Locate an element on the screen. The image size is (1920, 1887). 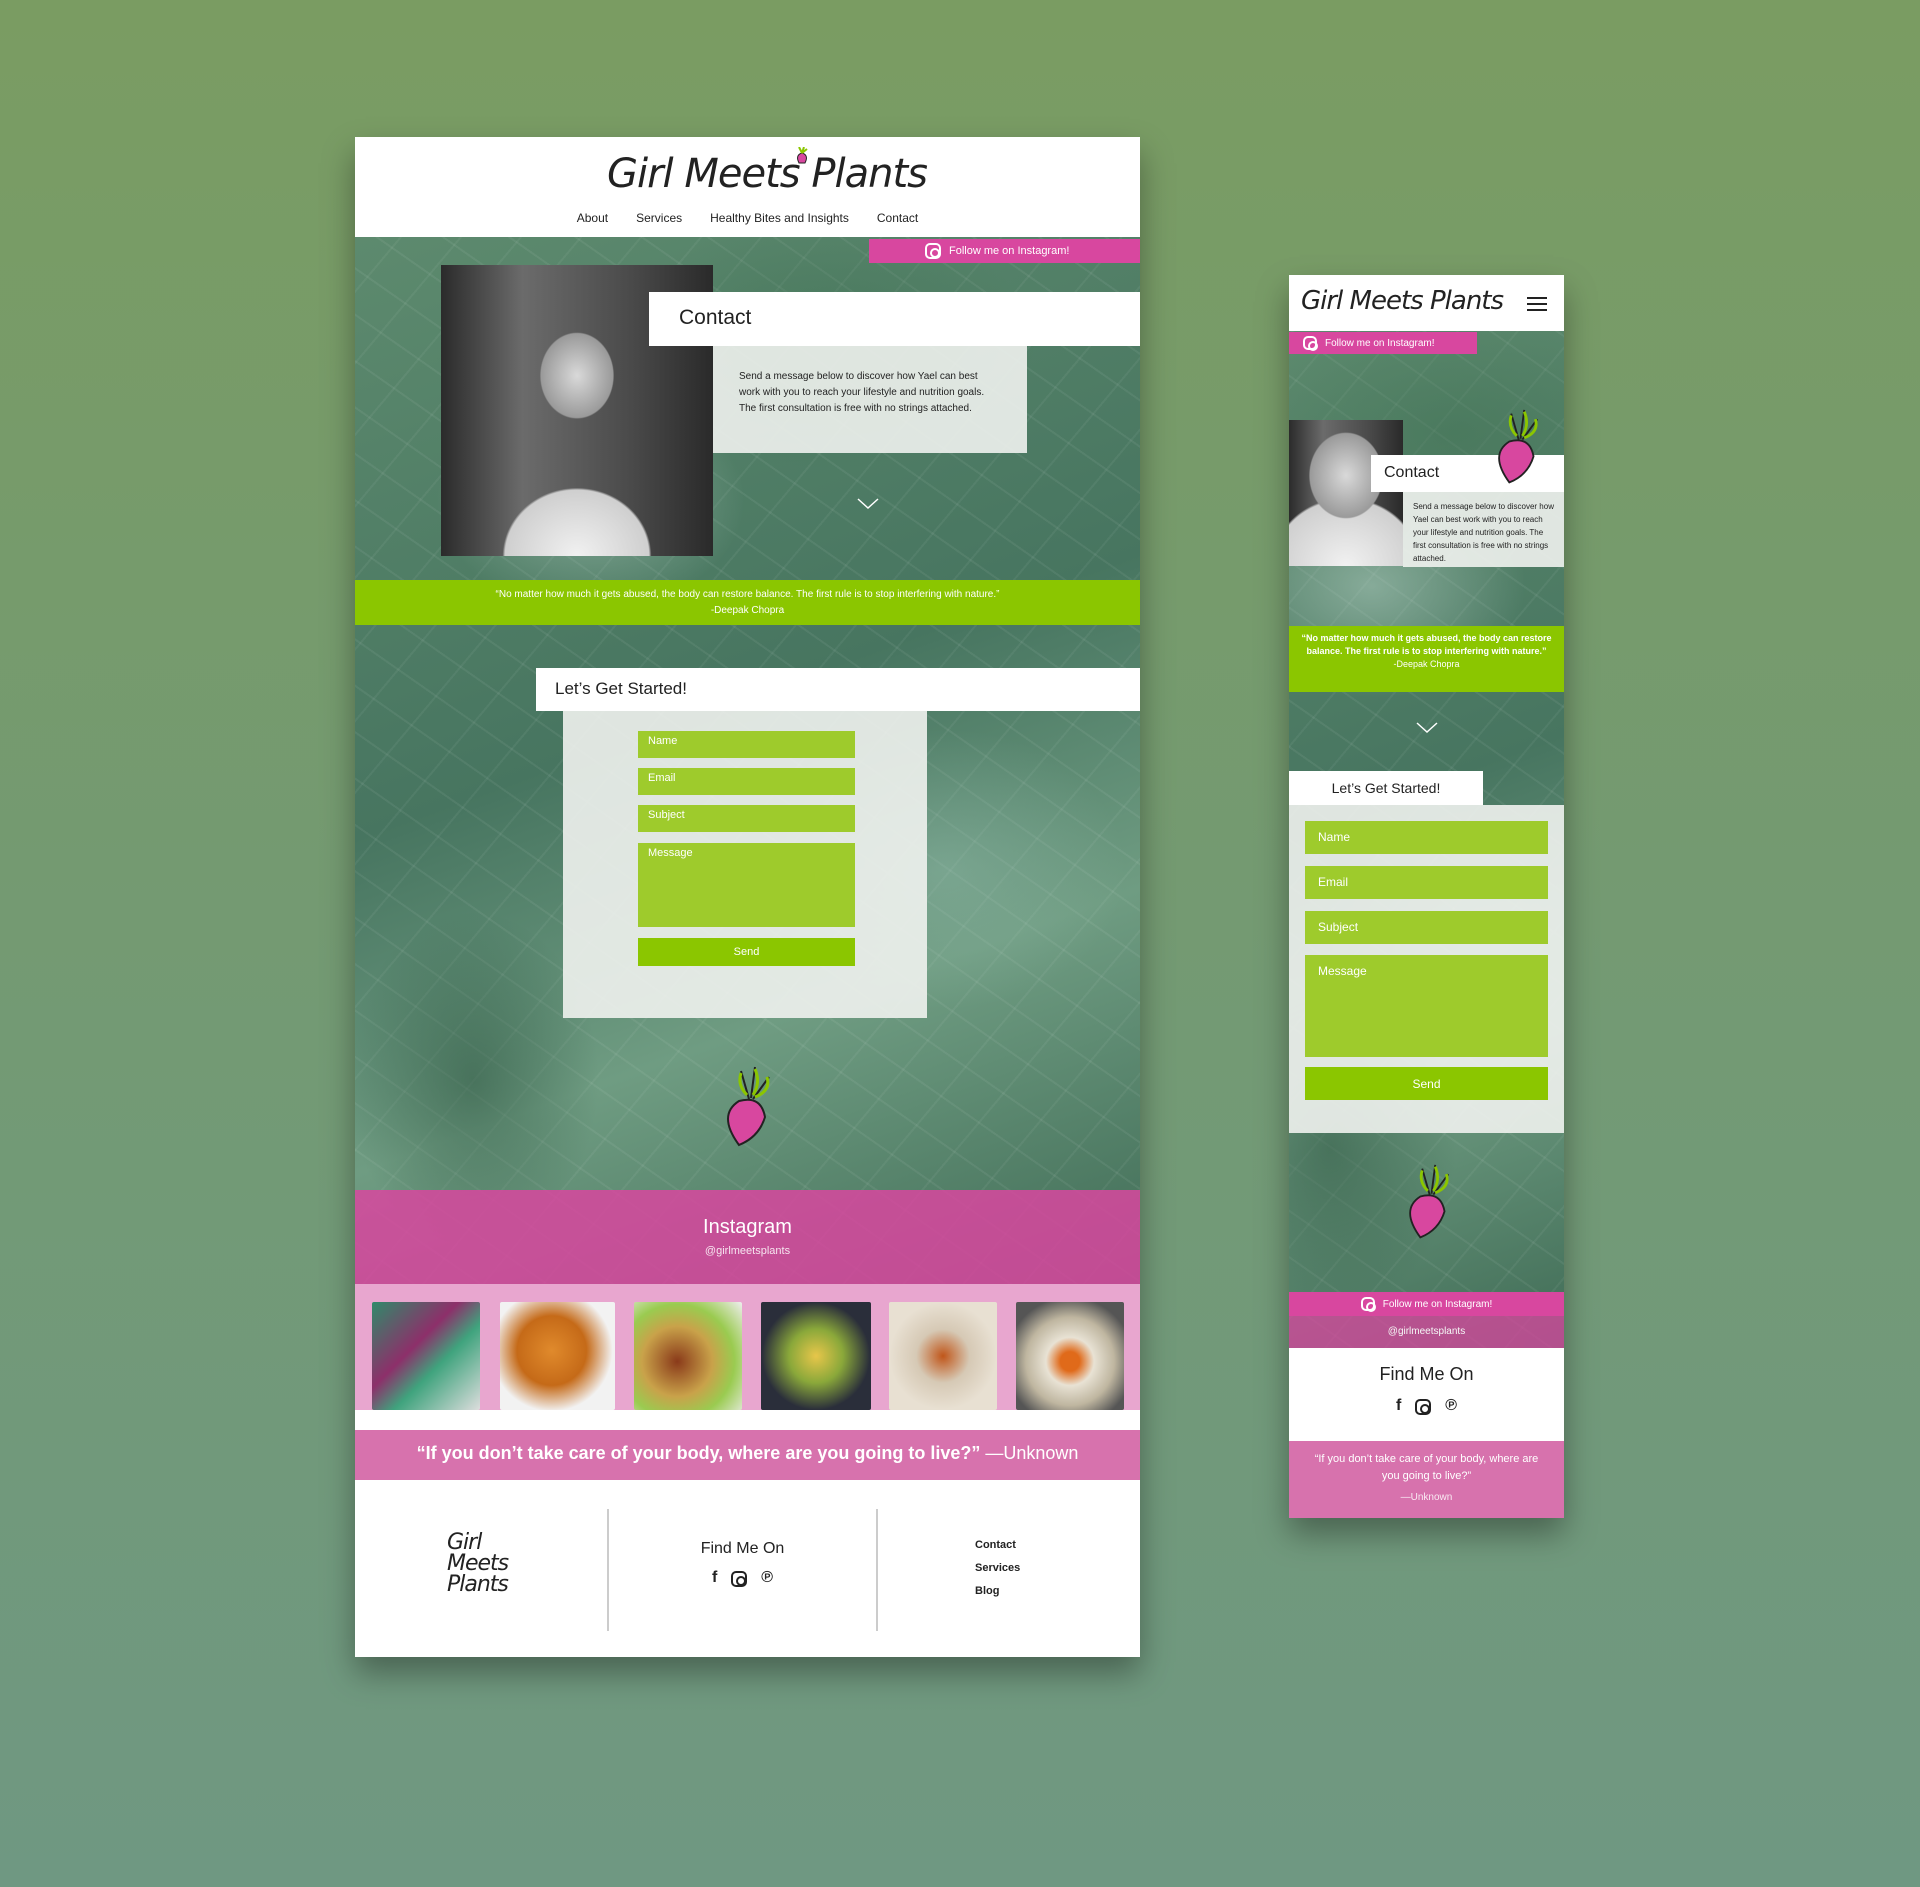
footer-links: Contact Services Blog is located at coordinates (997, 1568).